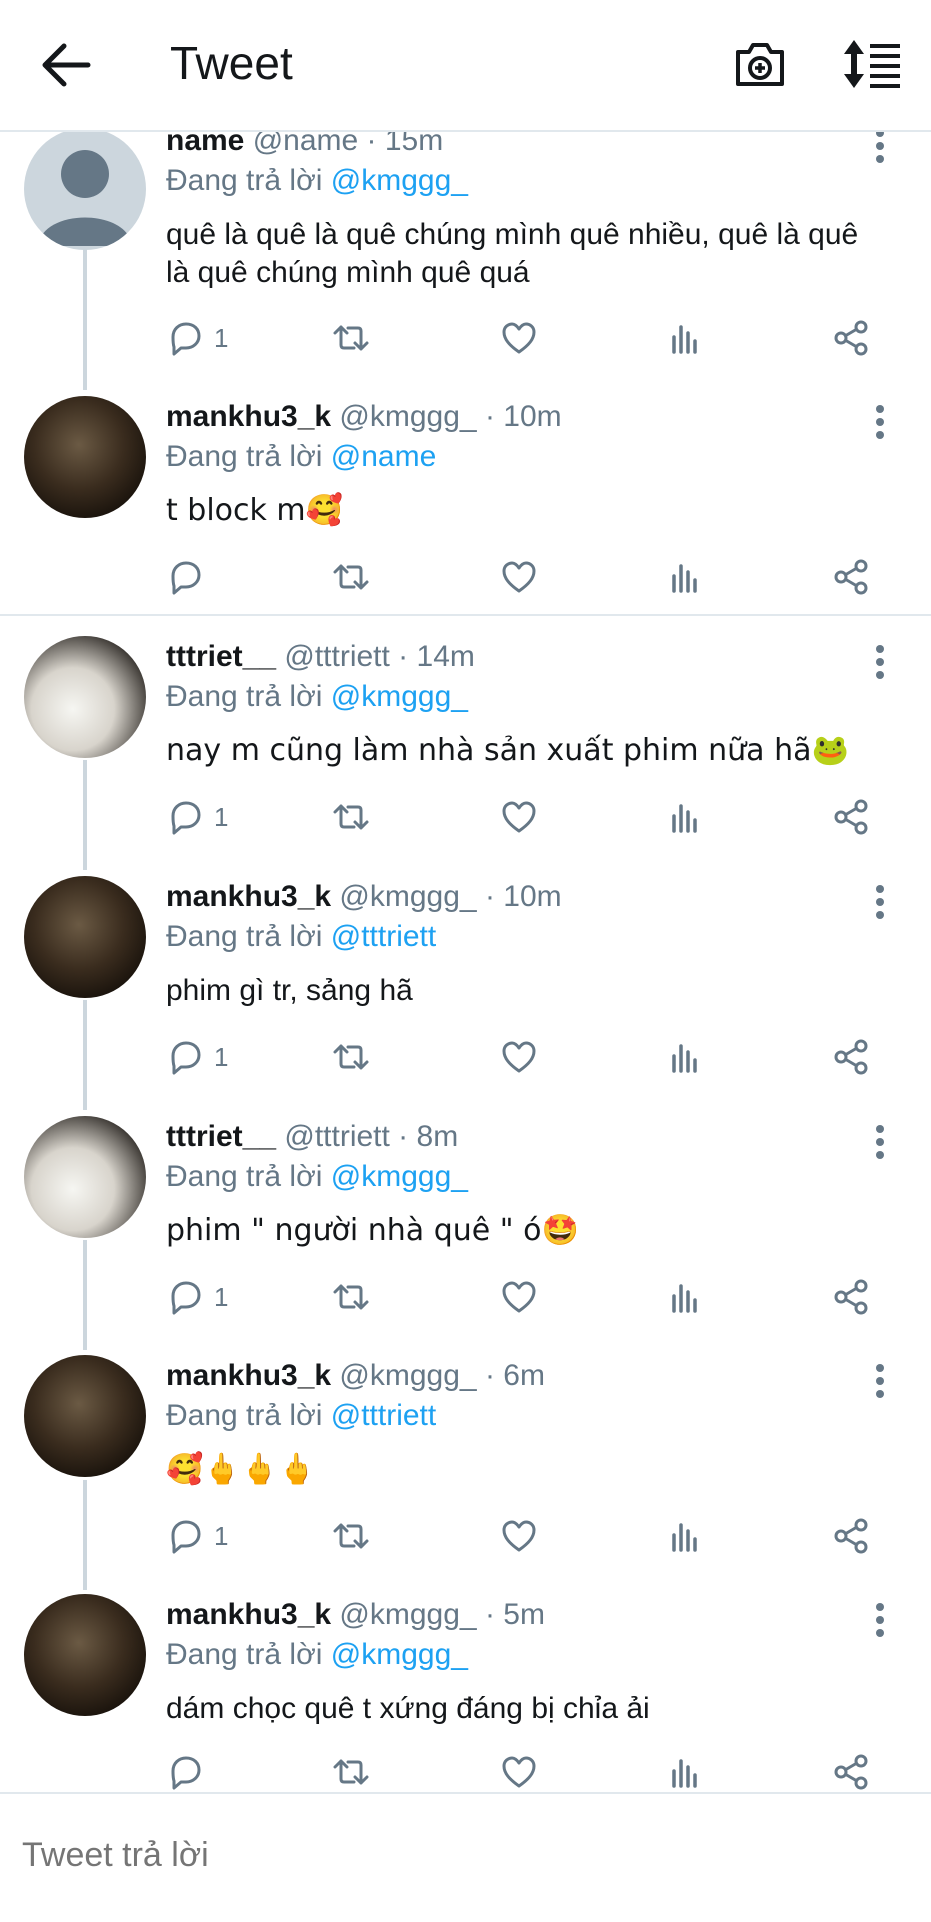 The height and width of the screenshot is (1922, 931). I want to click on sort-icon, so click(872, 64).